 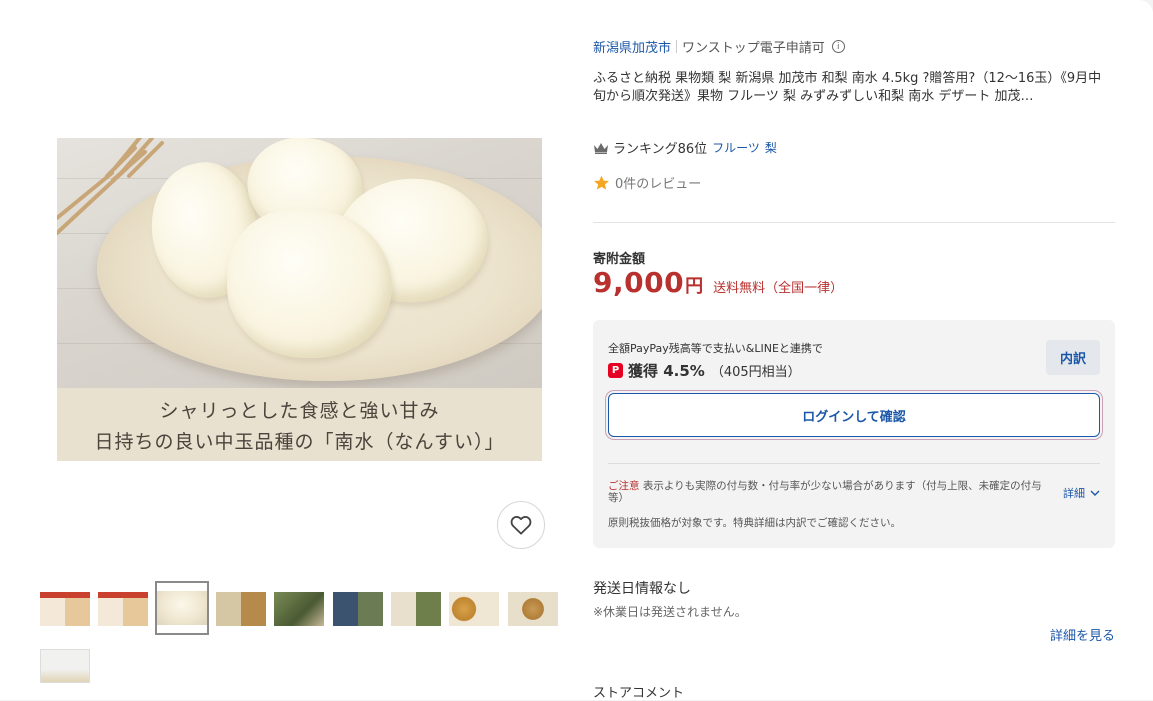 I want to click on ranking-category-pear-link: 梨, so click(x=771, y=147).